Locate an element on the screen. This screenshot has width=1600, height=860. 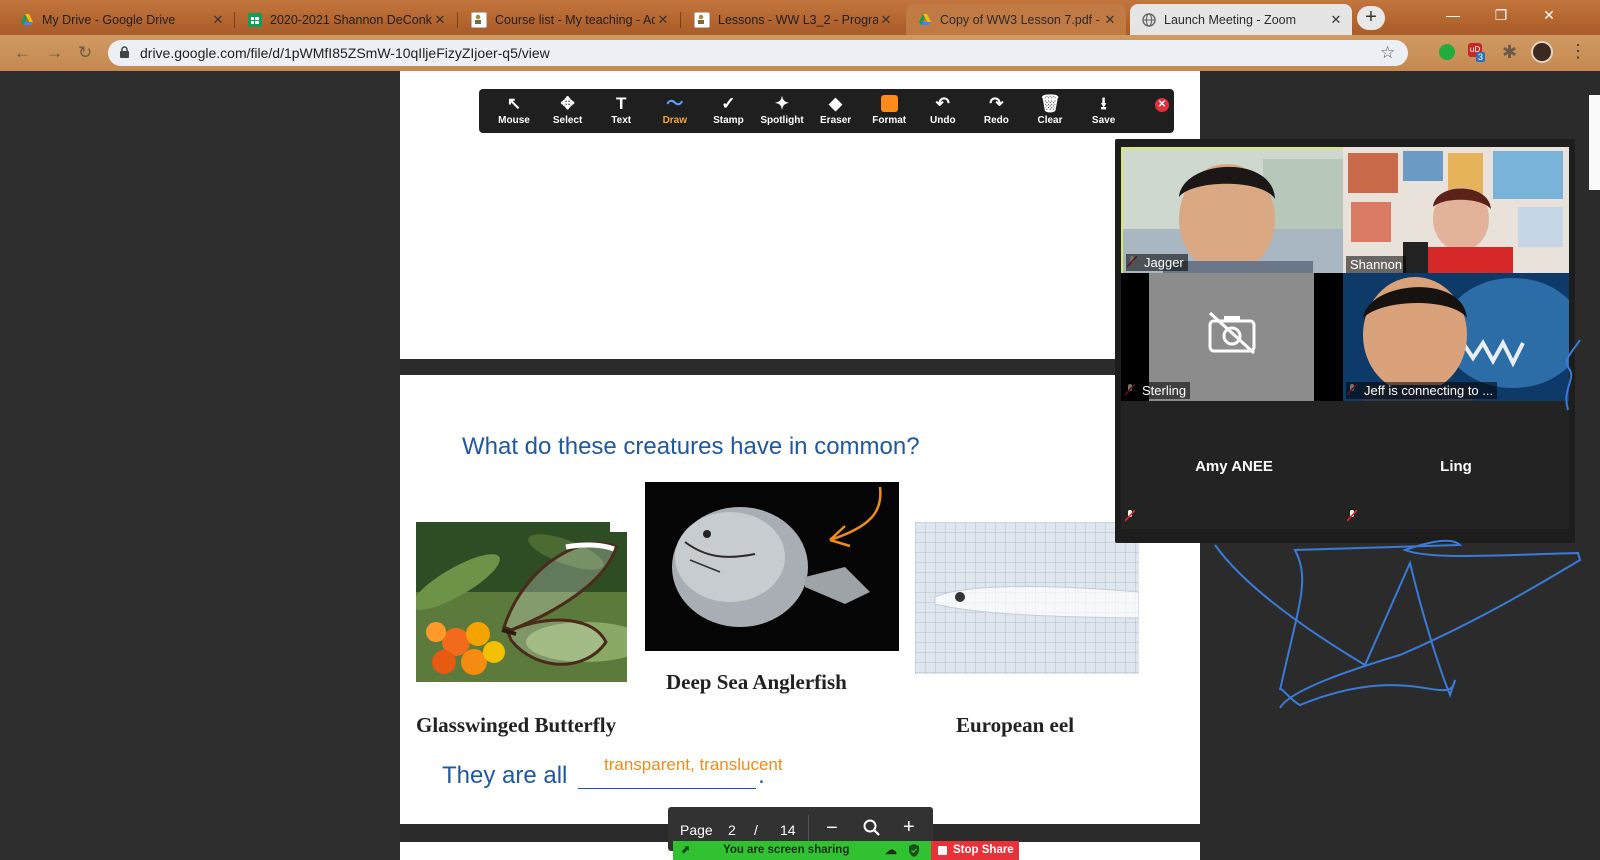
zoom-out-button: − is located at coordinates (832, 828).